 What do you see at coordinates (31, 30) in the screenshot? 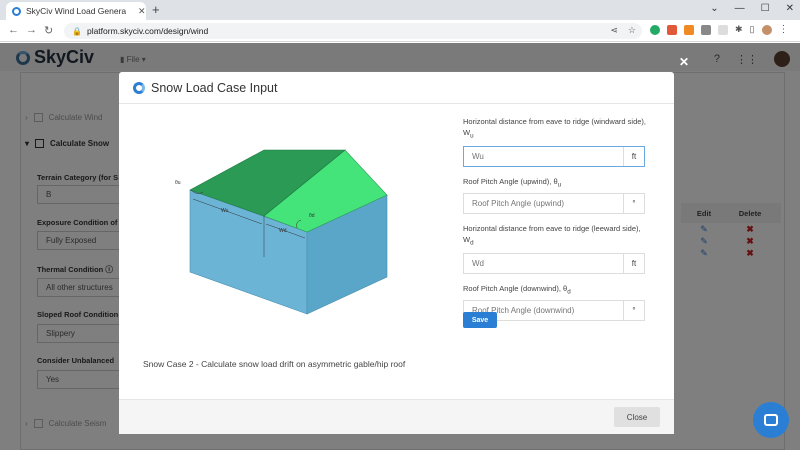
I see `forward-icon: →` at bounding box center [31, 30].